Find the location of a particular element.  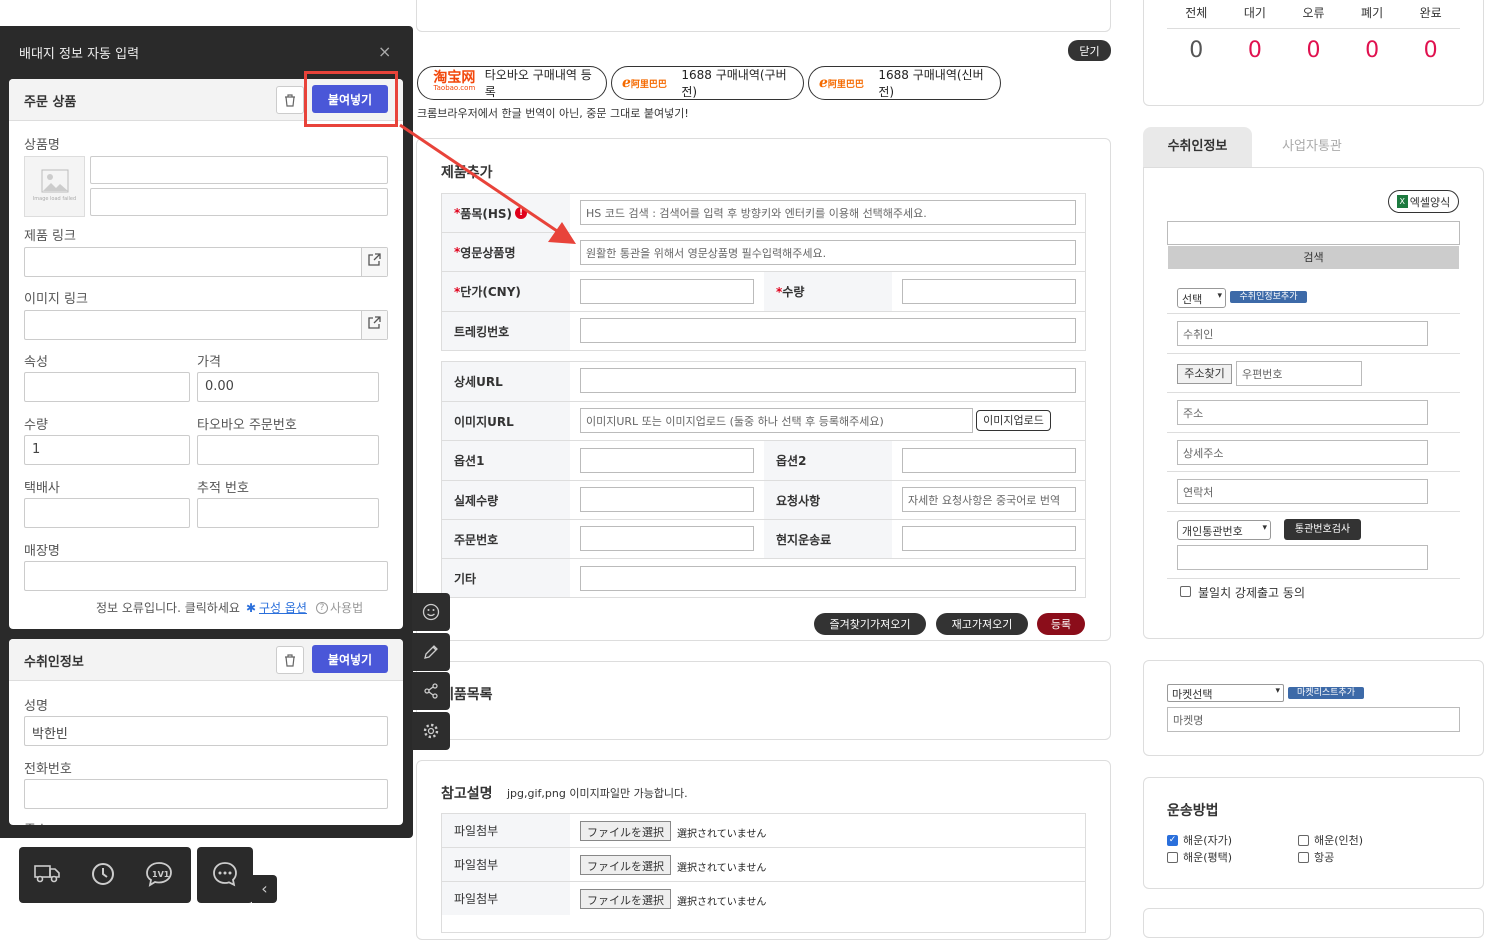

reference-note: jpg,gif,png 이미지파일만 가능합니다. is located at coordinates (597, 793).